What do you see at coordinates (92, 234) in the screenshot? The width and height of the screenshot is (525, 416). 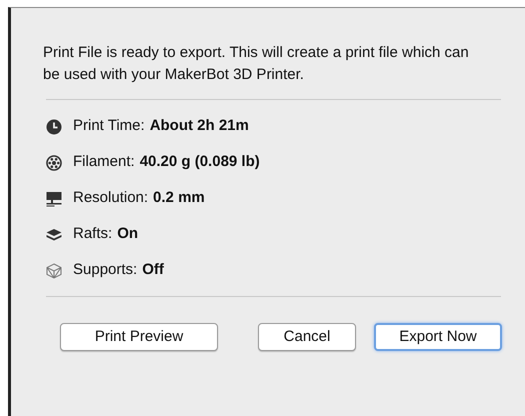 I see `detail-label: Rafts:` at bounding box center [92, 234].